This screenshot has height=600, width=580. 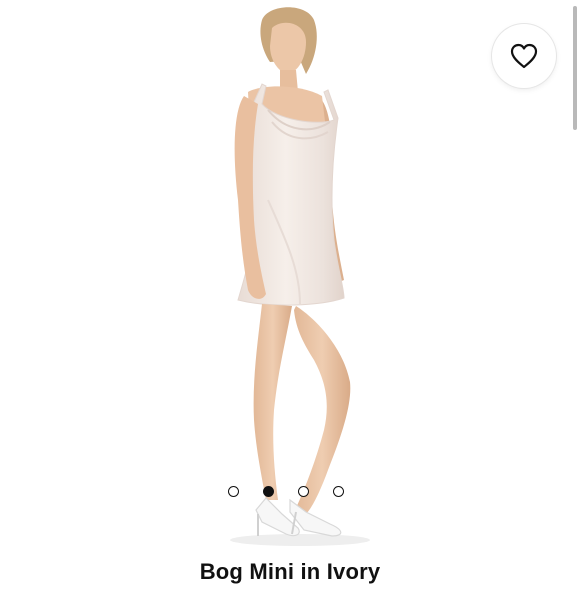 What do you see at coordinates (290, 571) in the screenshot?
I see `product-title: Bog Mini in Ivory` at bounding box center [290, 571].